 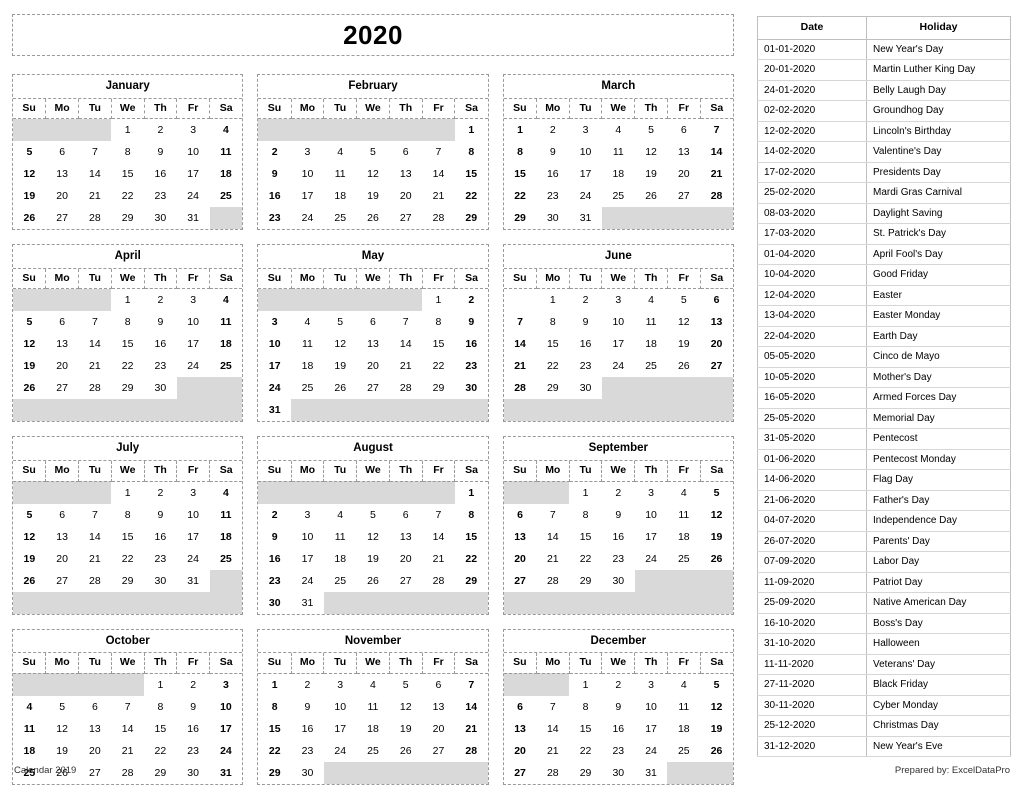 I want to click on week-row: 11 12 13 14 15 16 17, so click(x=128, y=728).